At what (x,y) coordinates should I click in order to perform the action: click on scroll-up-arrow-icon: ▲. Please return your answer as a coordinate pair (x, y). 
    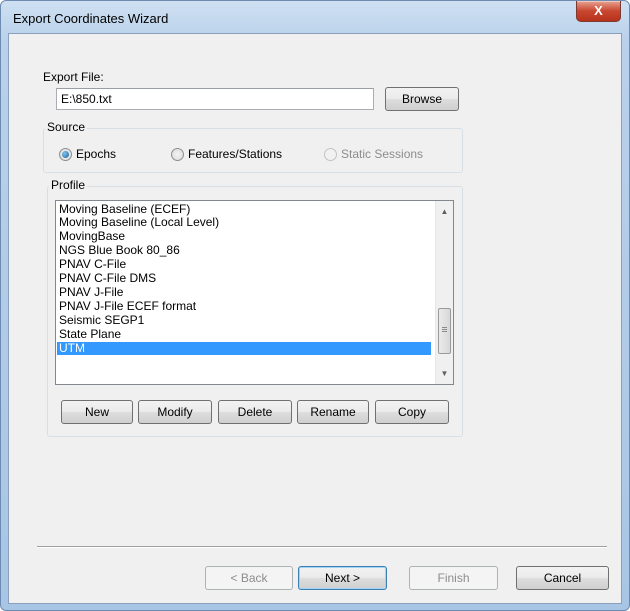
    Looking at the image, I should click on (444, 211).